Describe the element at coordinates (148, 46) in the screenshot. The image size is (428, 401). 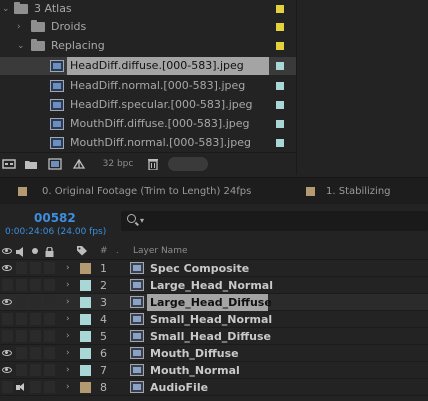
I see `project-item-folder: ⌄ Replacing` at that location.